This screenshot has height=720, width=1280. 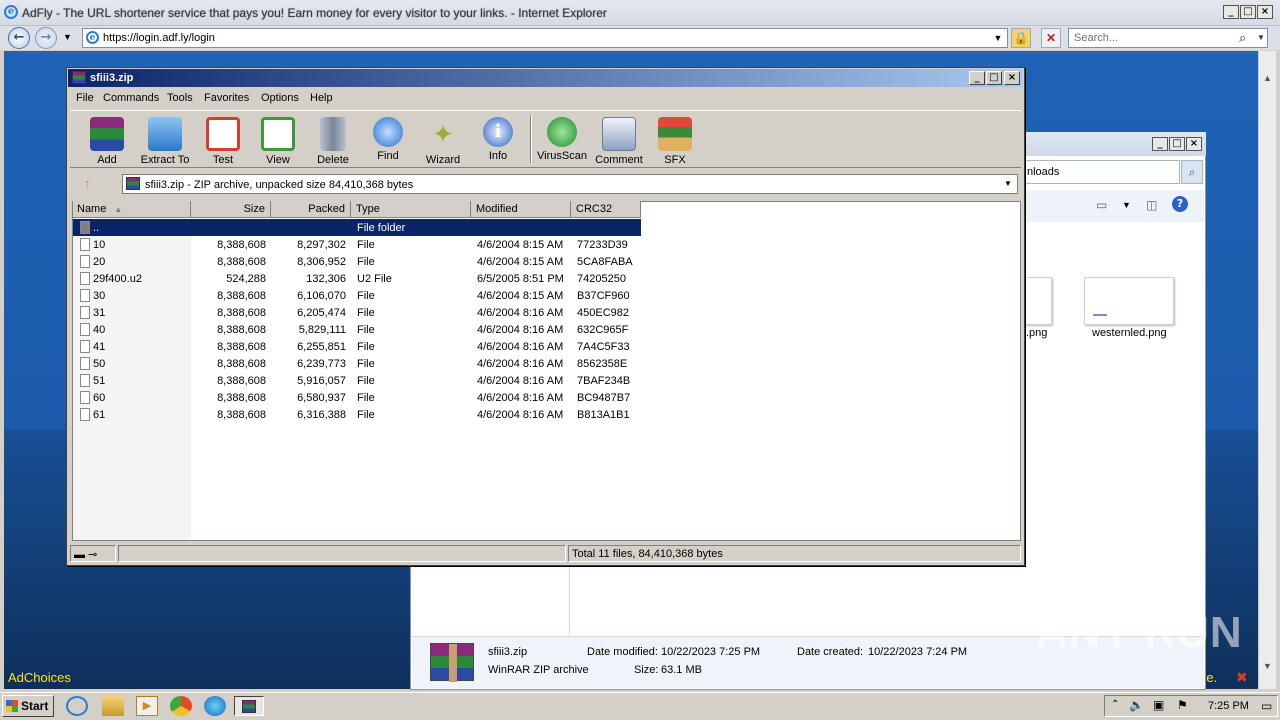 What do you see at coordinates (1177, 144) in the screenshot?
I see `explorer-maximize-button: □` at bounding box center [1177, 144].